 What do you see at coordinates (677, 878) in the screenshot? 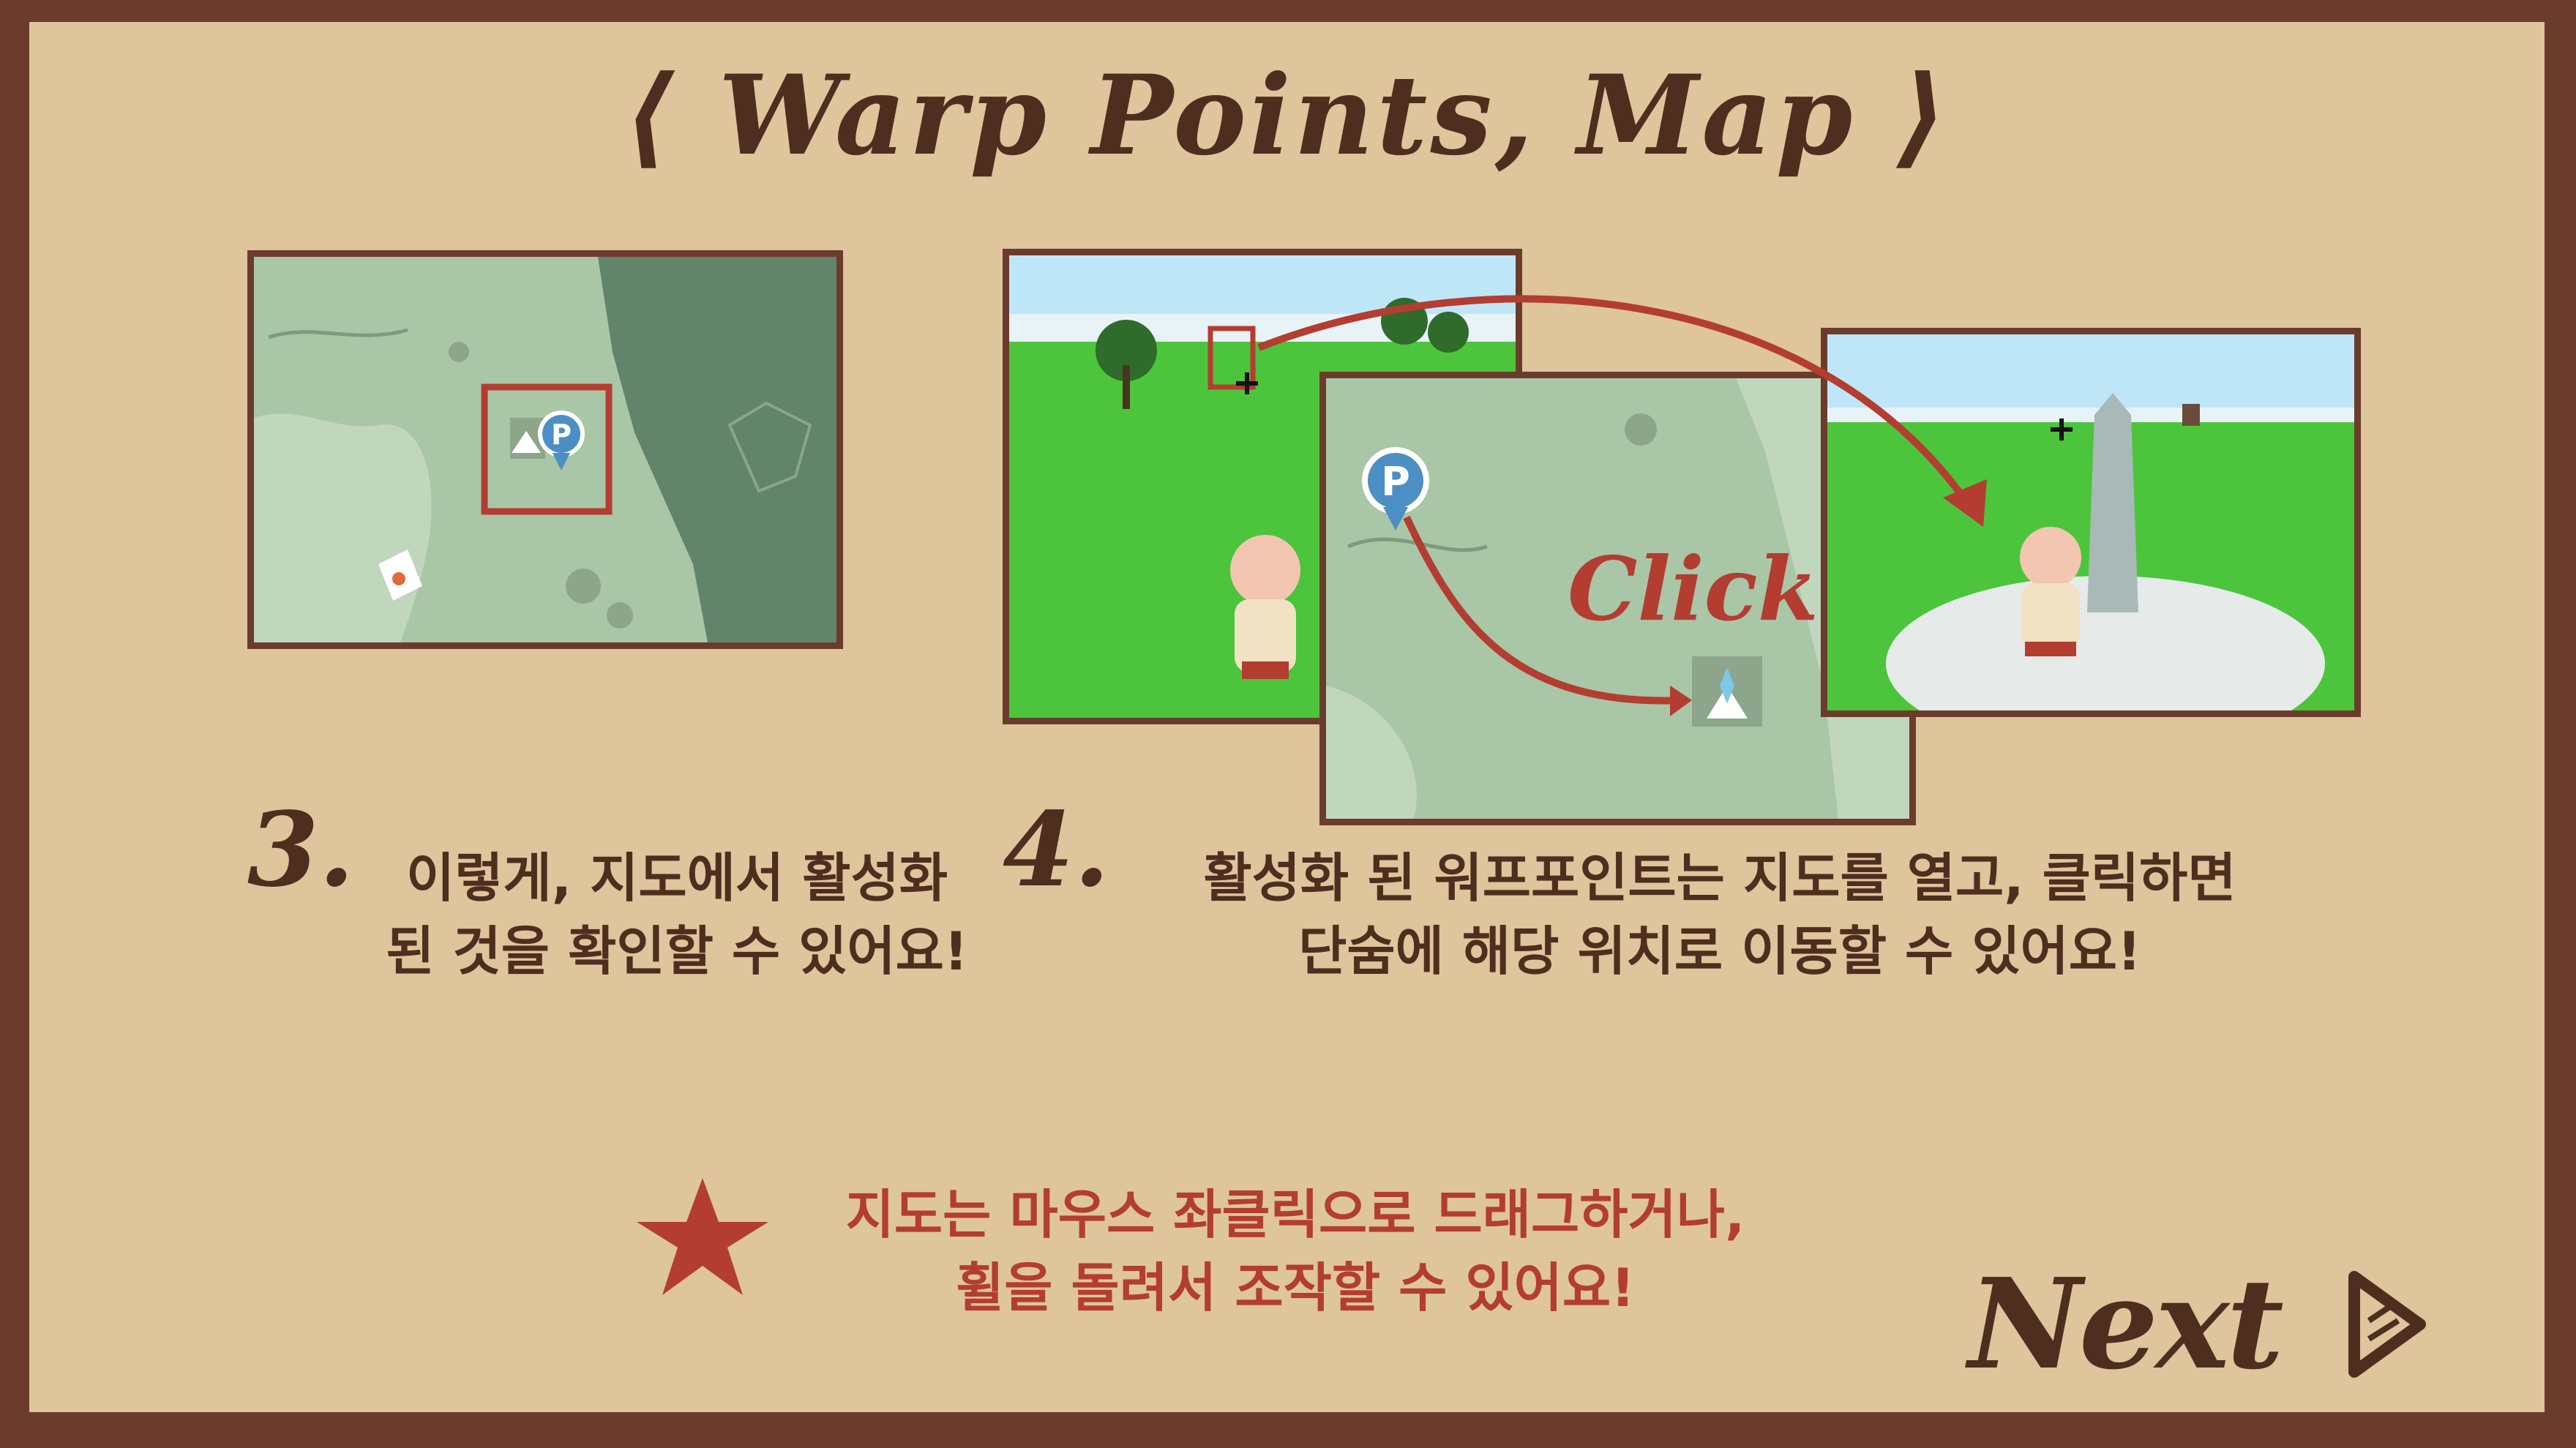
I see `step3-line1: 이렇게, 지도에서 활성화` at bounding box center [677, 878].